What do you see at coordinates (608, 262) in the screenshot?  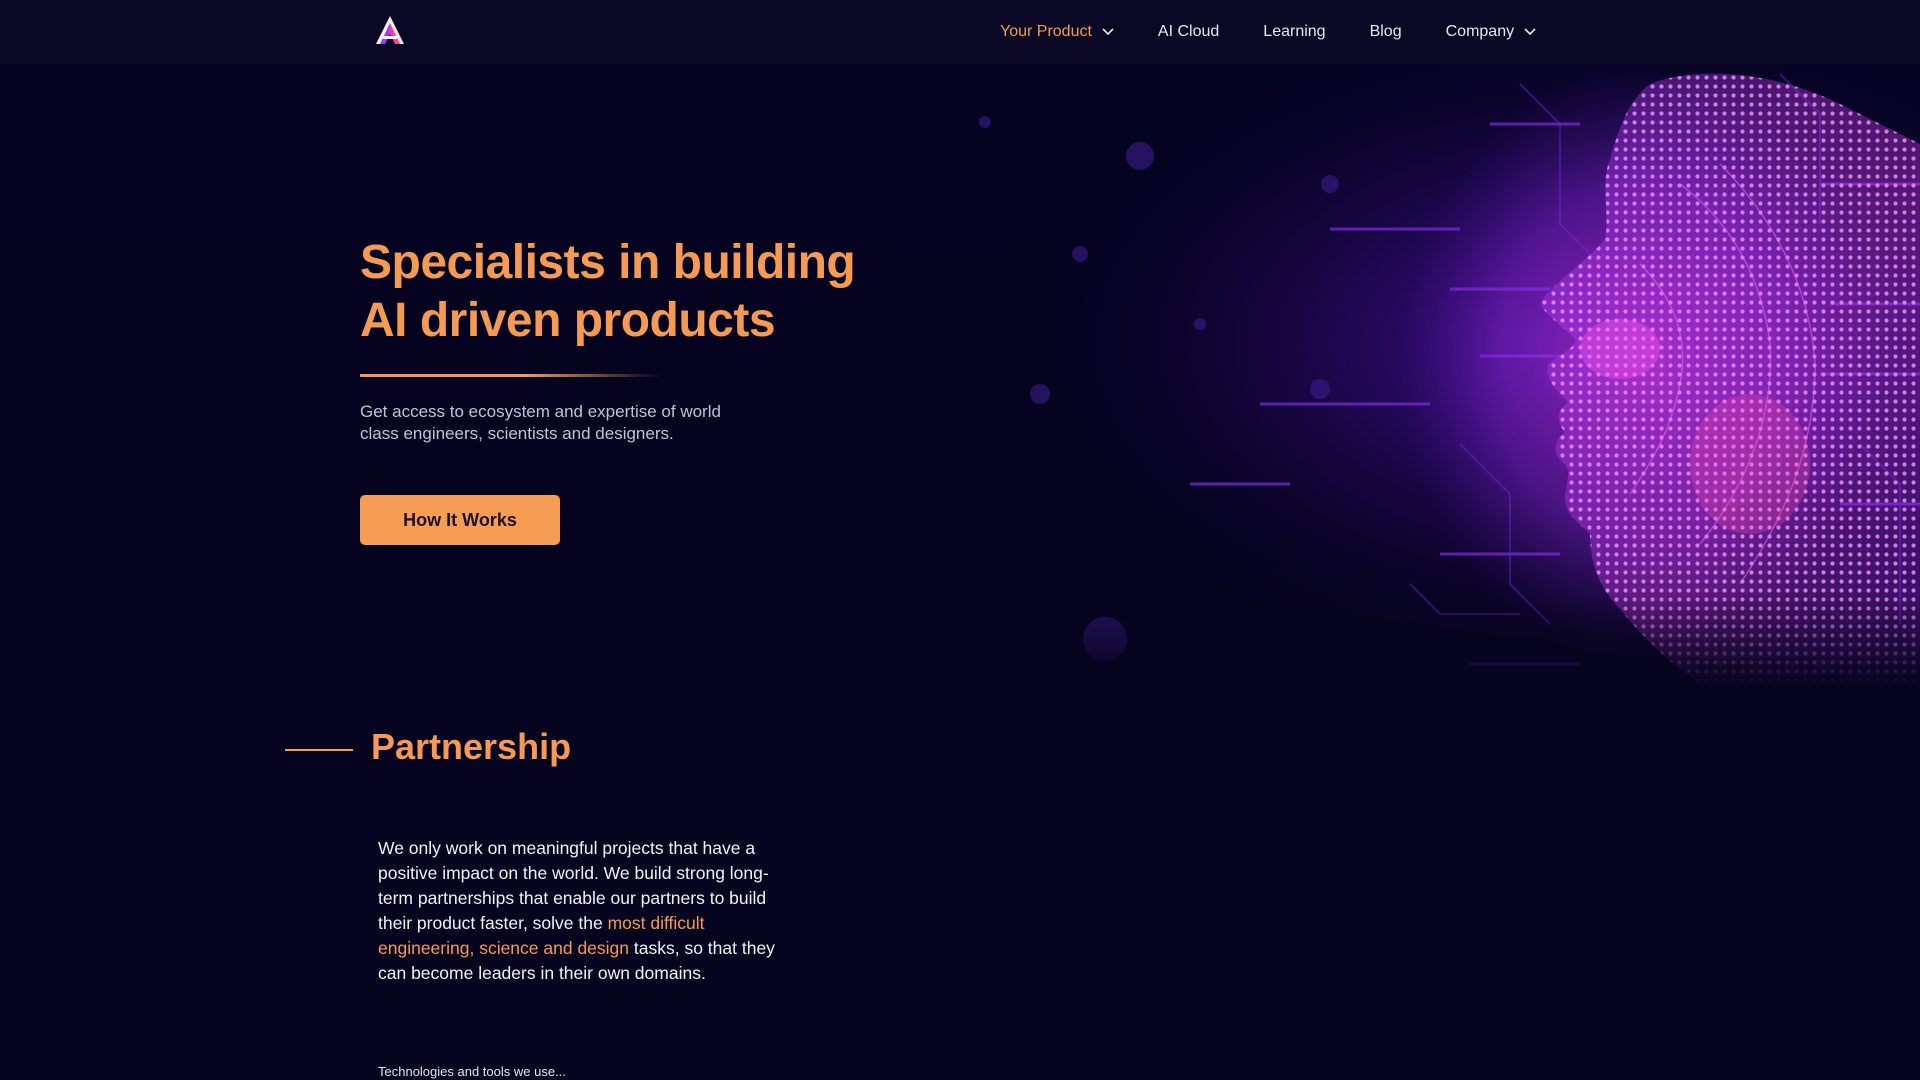 I see `hero-title-line1: Specialists in building` at bounding box center [608, 262].